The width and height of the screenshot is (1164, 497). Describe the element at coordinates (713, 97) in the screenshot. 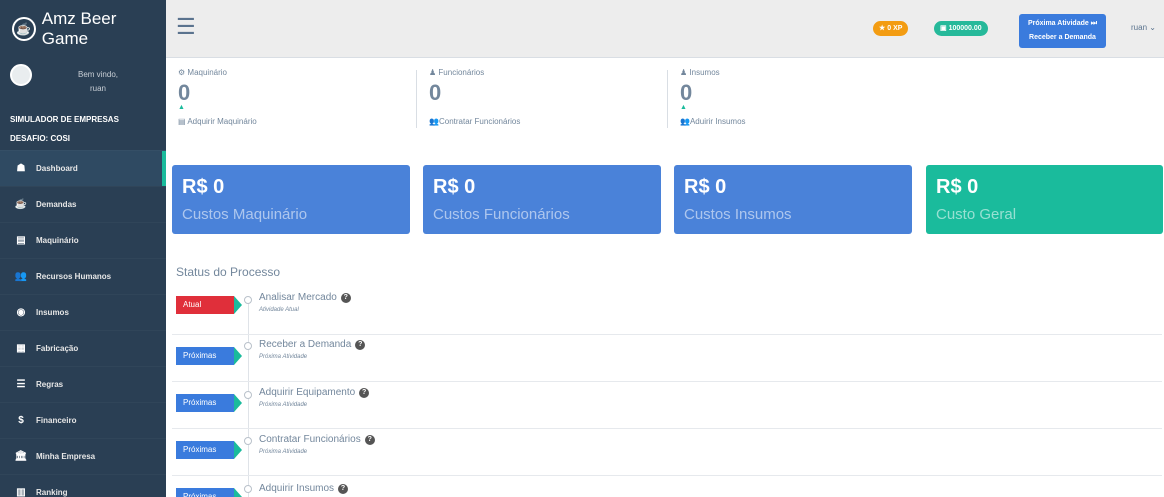

I see `counter-insumos: ♟ Insumos 0 ▲ 👥Aduirir Insumos` at that location.